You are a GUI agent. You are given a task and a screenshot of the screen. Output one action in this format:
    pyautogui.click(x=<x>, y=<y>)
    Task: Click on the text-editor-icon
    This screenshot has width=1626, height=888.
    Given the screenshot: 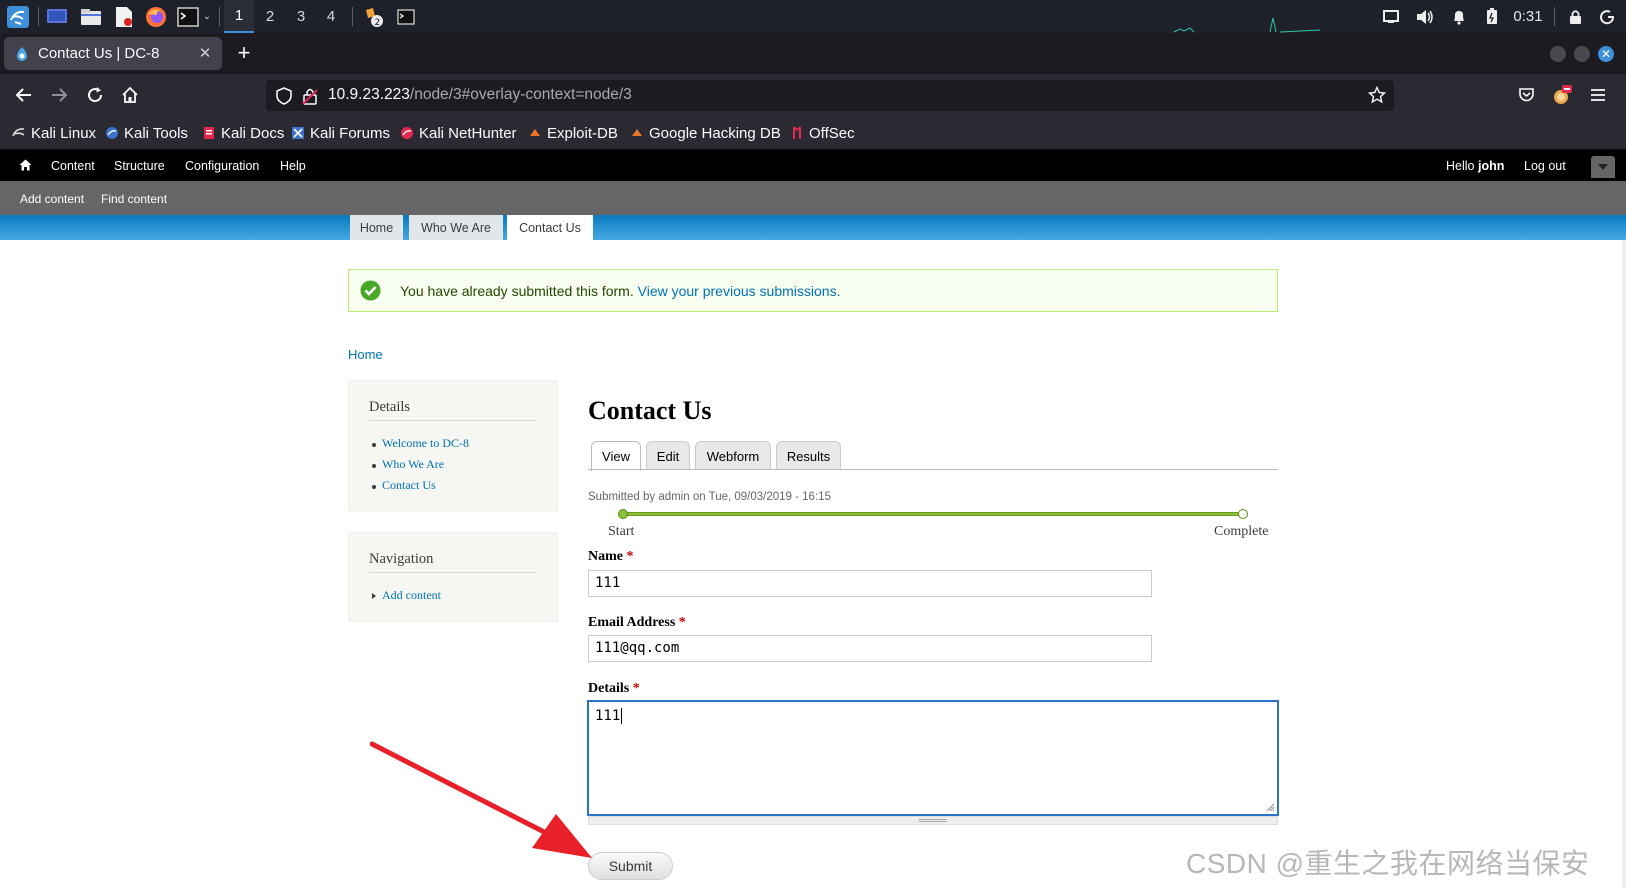 What is the action you would take?
    pyautogui.click(x=124, y=16)
    